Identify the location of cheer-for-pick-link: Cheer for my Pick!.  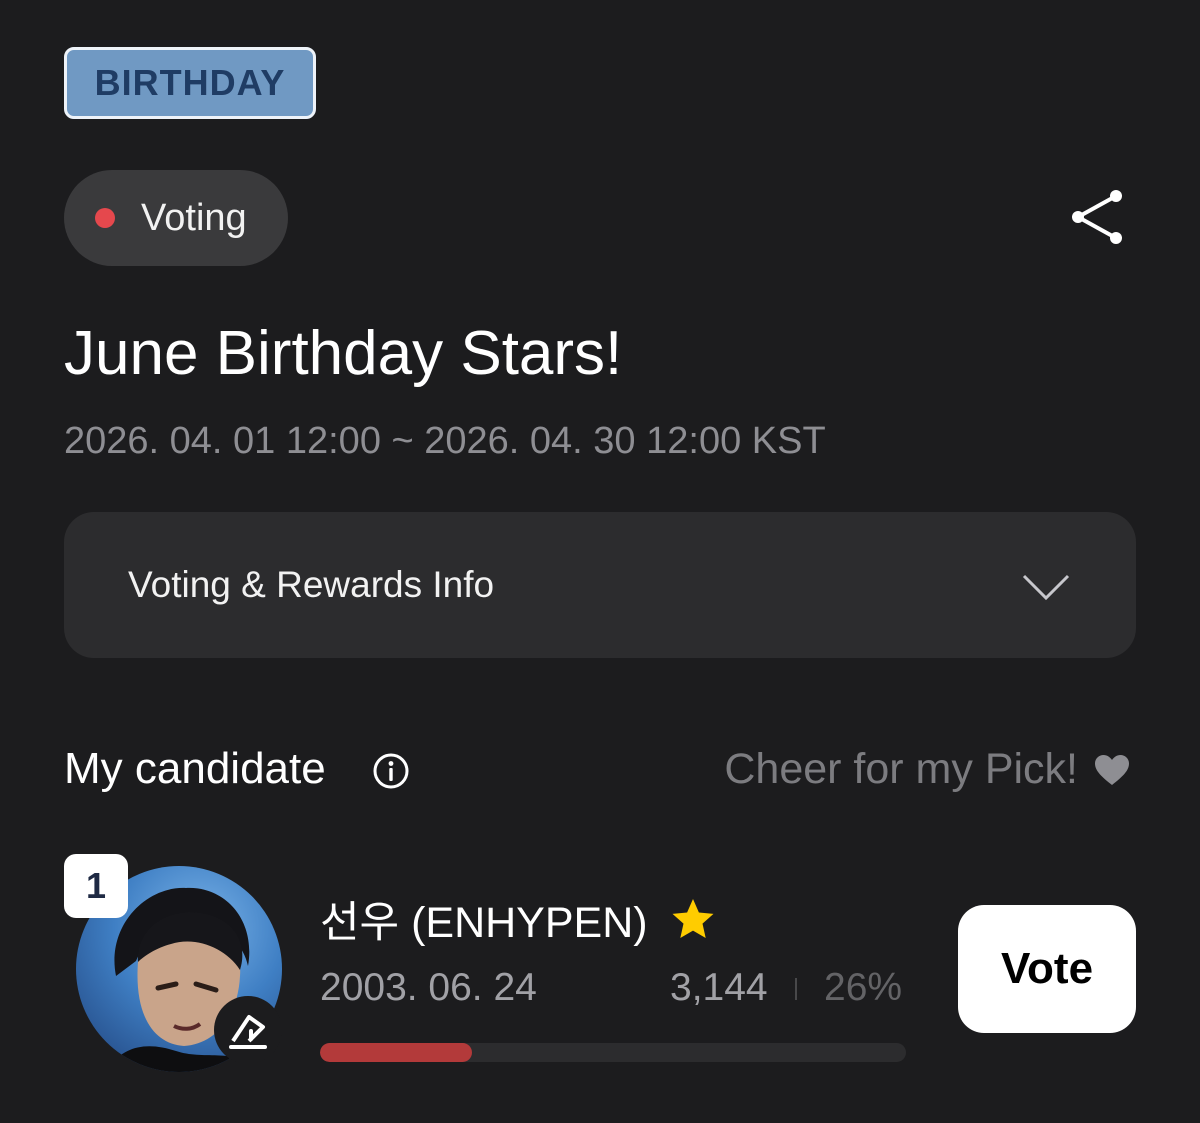
(927, 769).